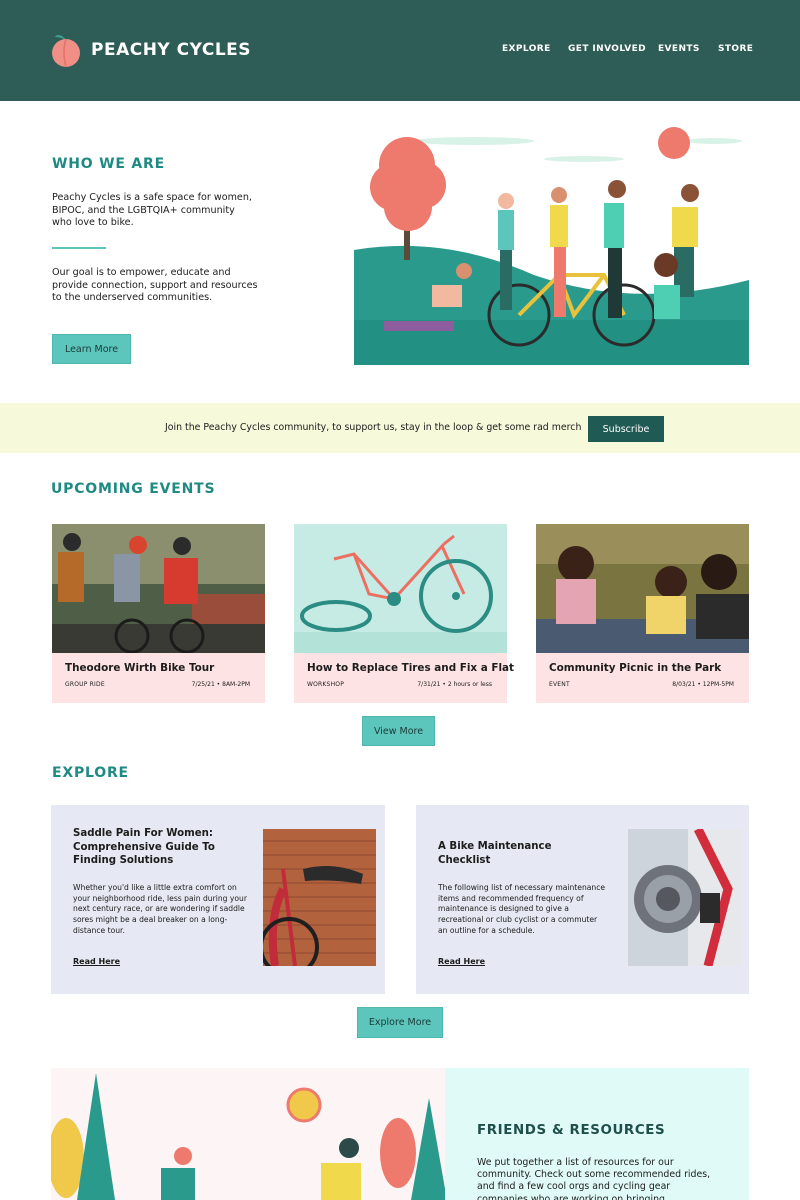 Image resolution: width=800 pixels, height=1200 pixels. What do you see at coordinates (220, 684) in the screenshot?
I see `event-date: 7/25/21 • 8AM-2PM` at bounding box center [220, 684].